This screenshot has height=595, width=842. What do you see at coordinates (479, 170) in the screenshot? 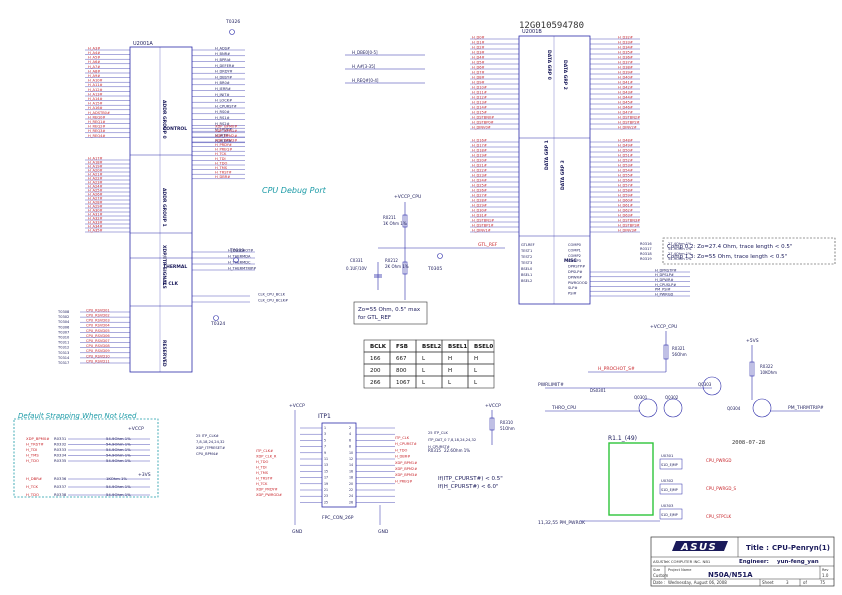
I see `cpu-r-dlb-6-label: H_D22#` at bounding box center [479, 170].